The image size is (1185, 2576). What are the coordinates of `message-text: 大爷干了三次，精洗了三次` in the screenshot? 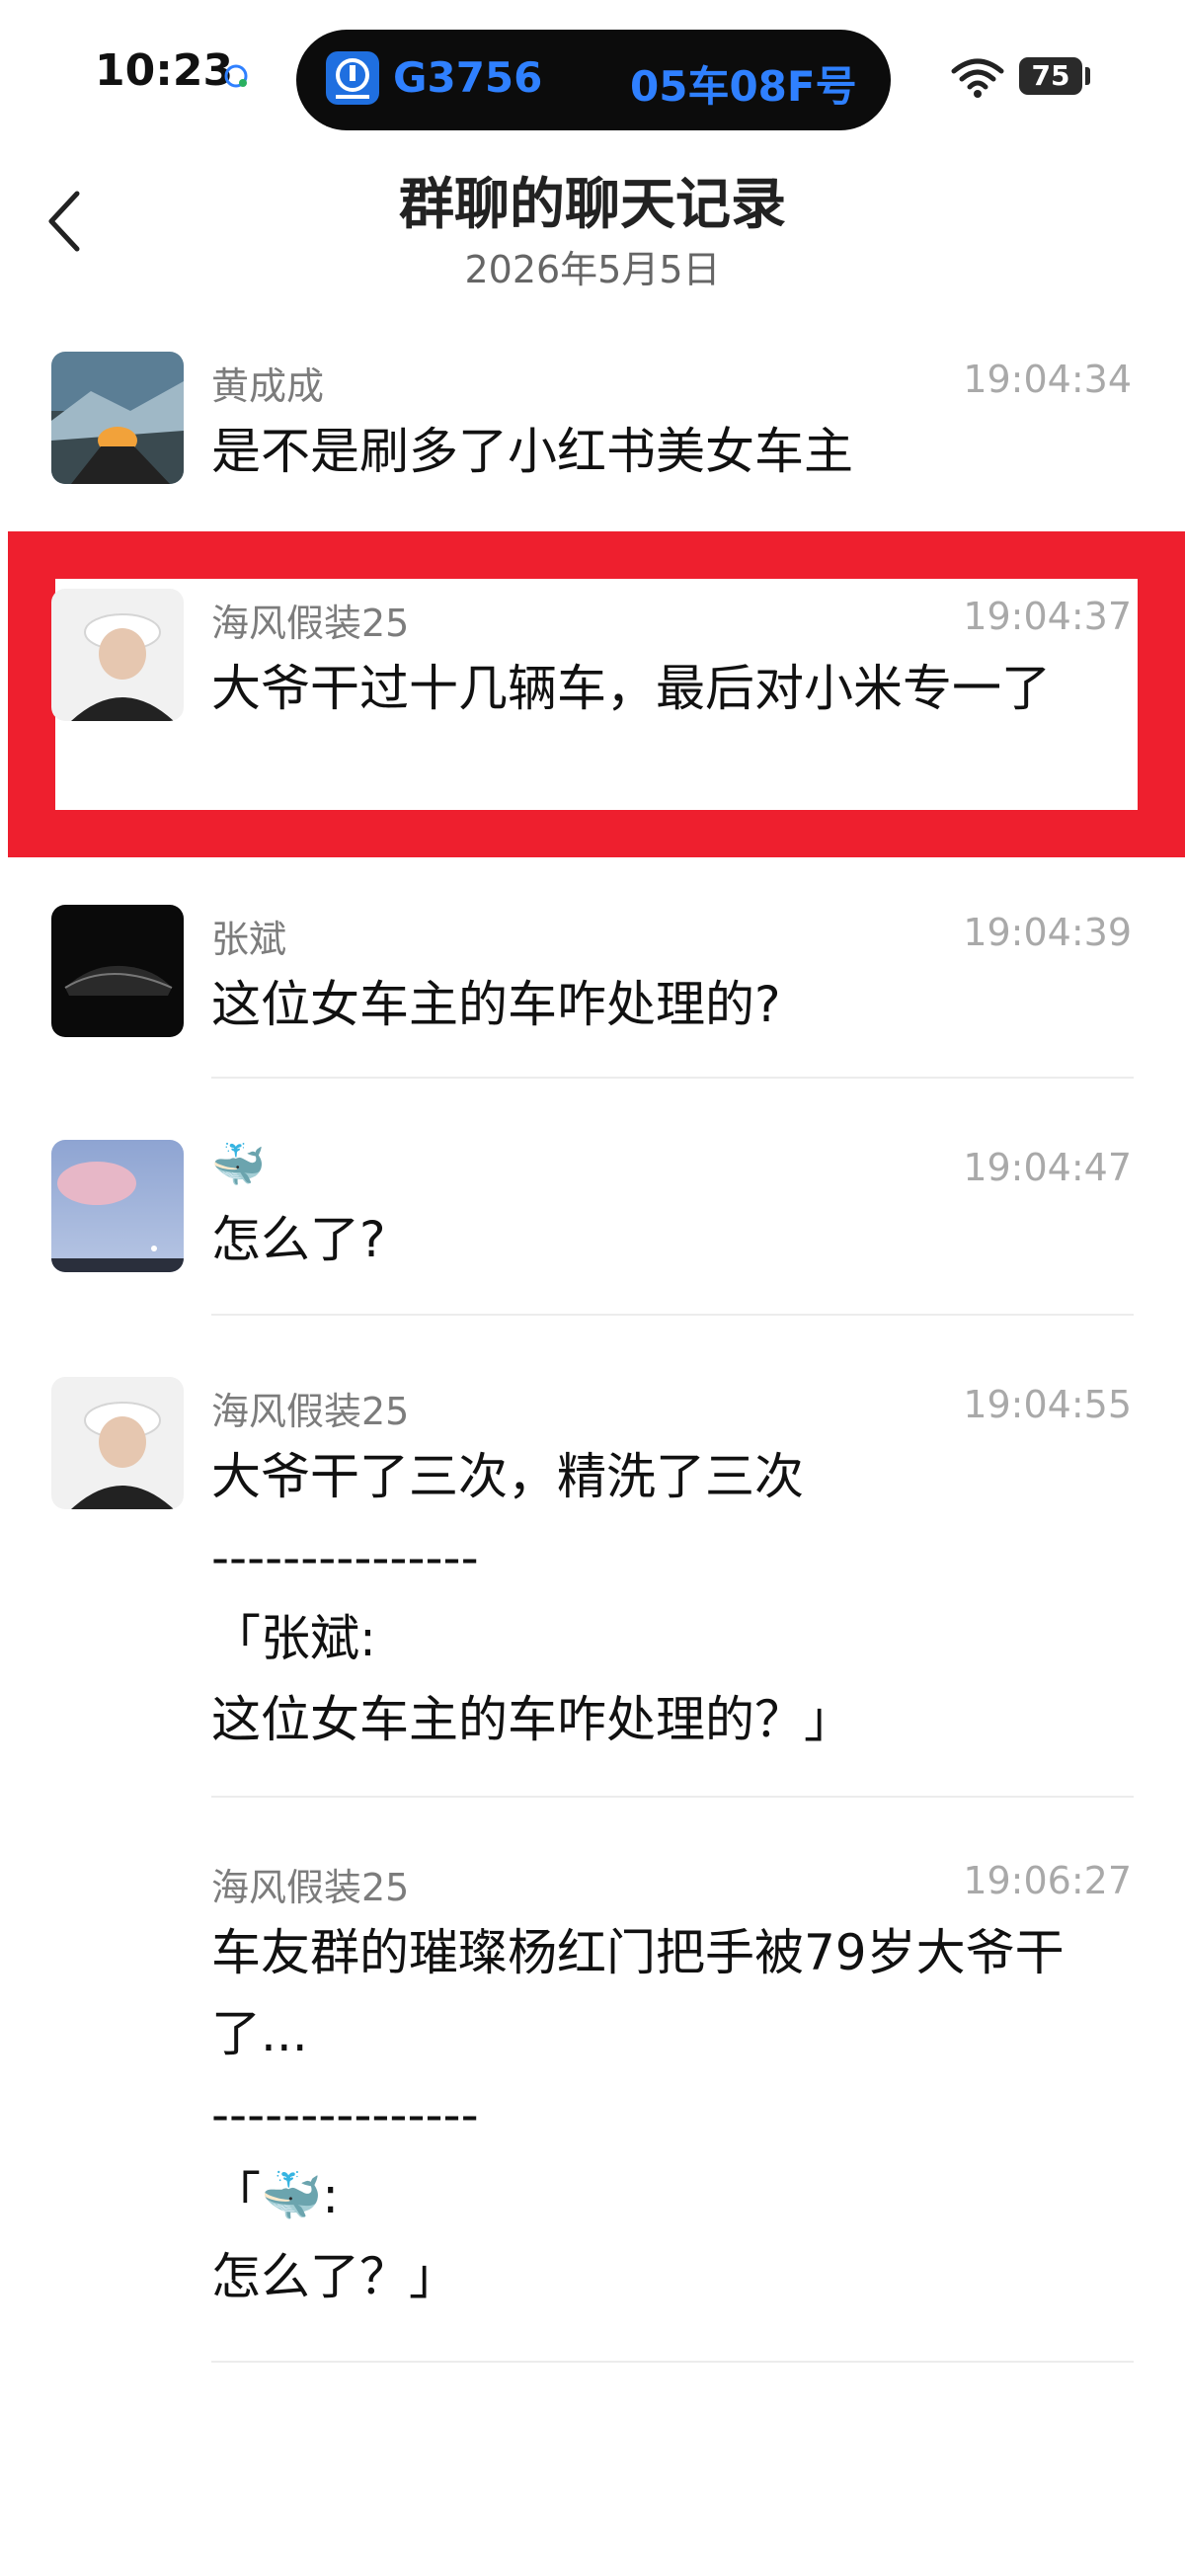 It's located at (508, 1476).